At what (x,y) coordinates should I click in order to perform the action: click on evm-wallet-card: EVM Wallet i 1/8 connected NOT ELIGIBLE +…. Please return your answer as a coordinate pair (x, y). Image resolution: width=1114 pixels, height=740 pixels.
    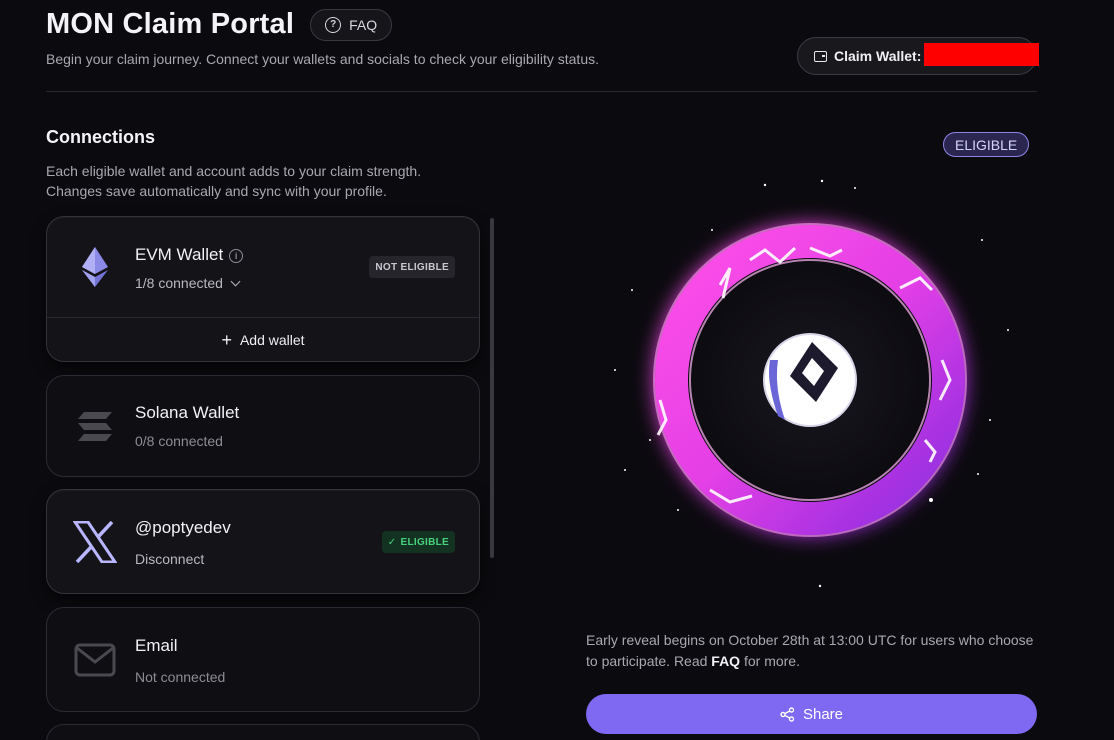
    Looking at the image, I should click on (263, 289).